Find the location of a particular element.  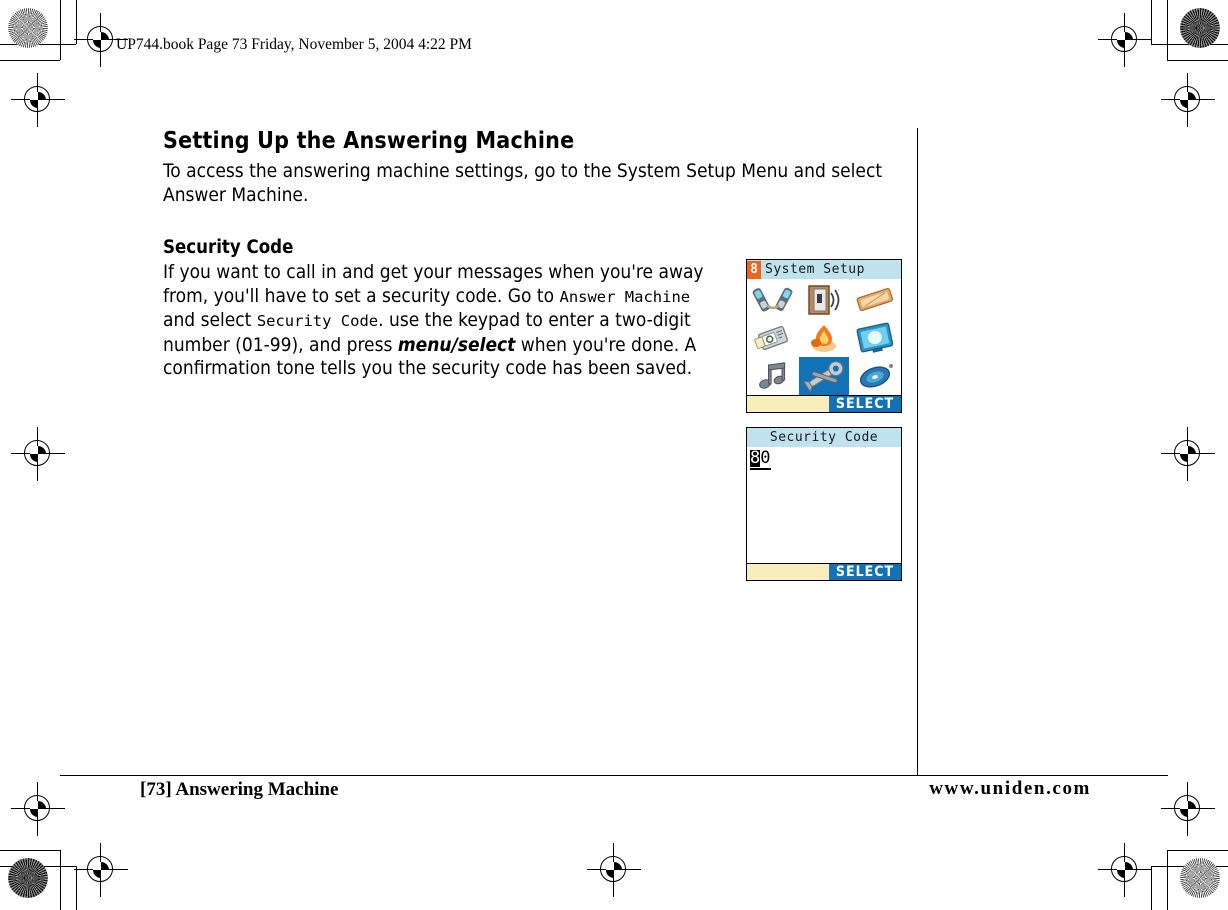

menu-item-disc is located at coordinates (874, 376).